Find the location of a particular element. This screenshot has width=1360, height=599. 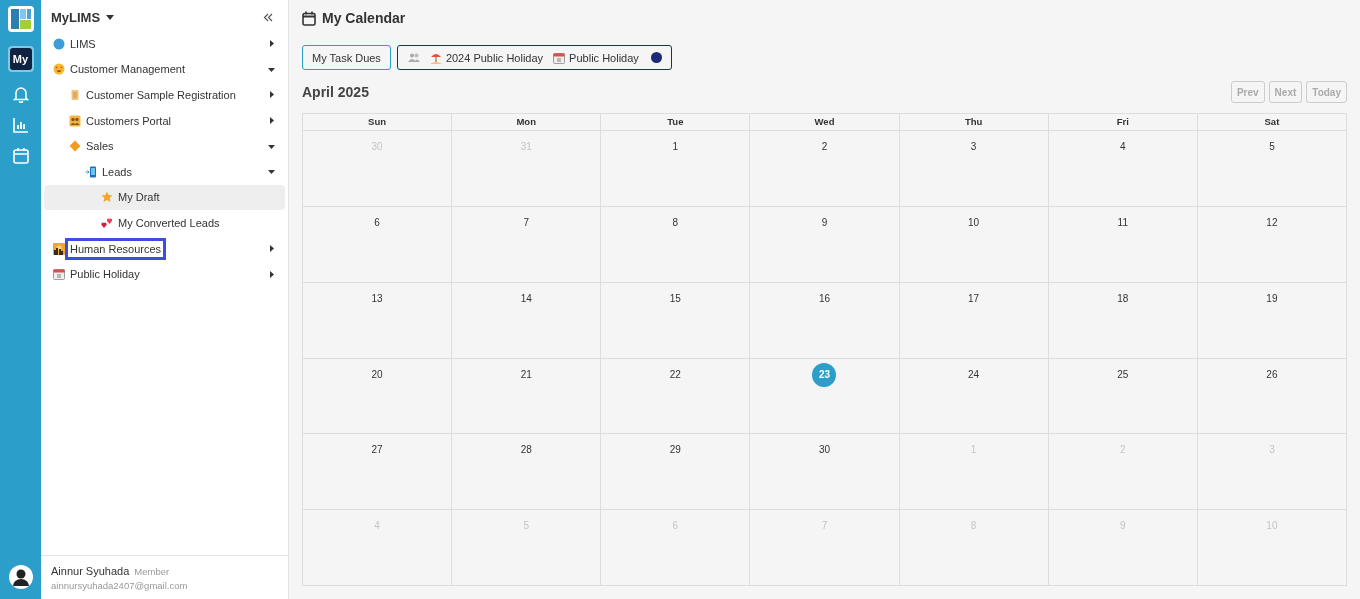

menu-item: My Converted Leads is located at coordinates (164, 223).